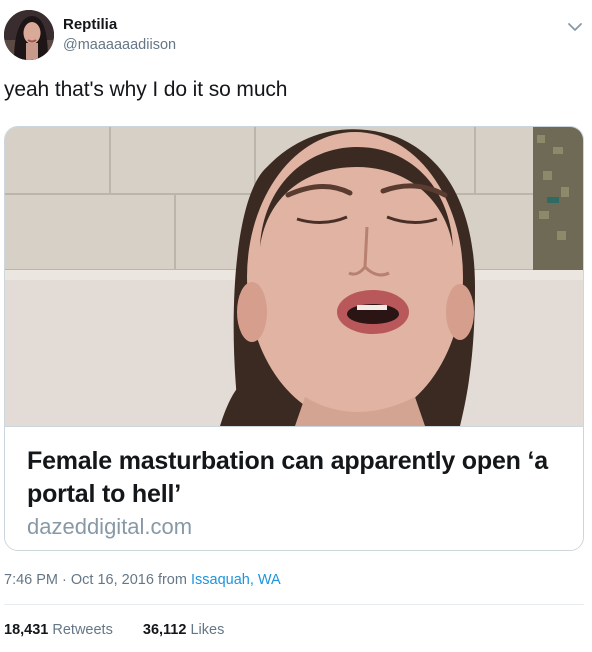  What do you see at coordinates (164, 630) in the screenshot?
I see `likes-count: 36,112` at bounding box center [164, 630].